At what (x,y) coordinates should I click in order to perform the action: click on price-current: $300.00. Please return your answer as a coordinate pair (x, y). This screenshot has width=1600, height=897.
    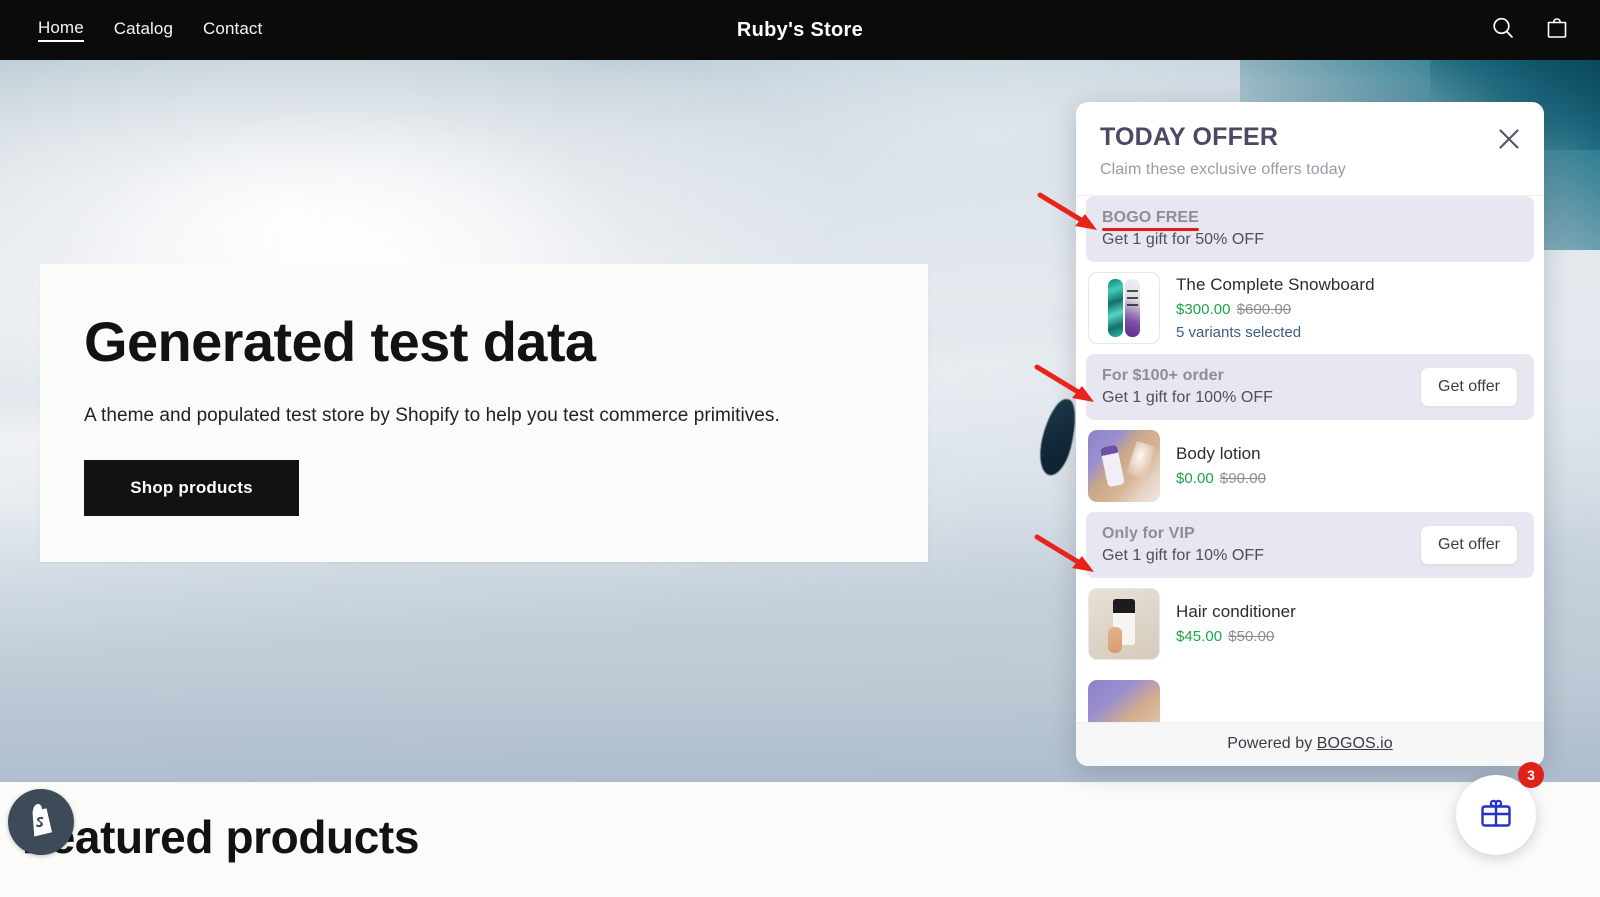
    Looking at the image, I should click on (1203, 309).